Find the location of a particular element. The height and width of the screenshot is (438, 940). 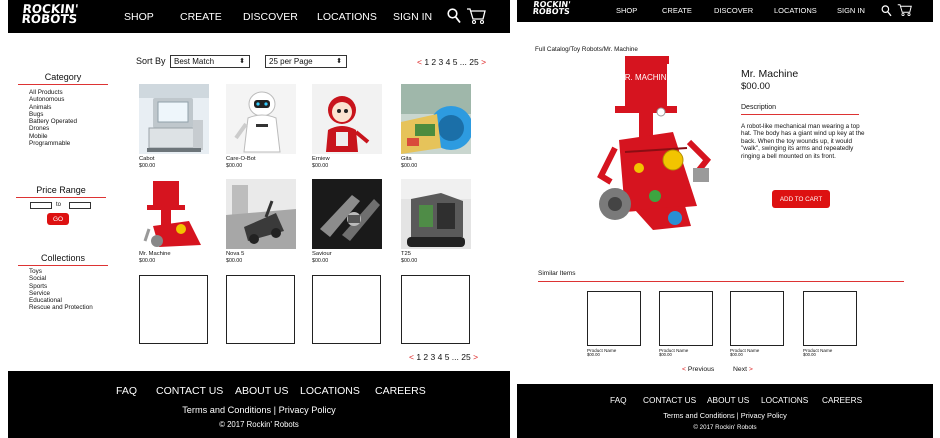

select-caret-icon: ⬍ is located at coordinates (242, 61).